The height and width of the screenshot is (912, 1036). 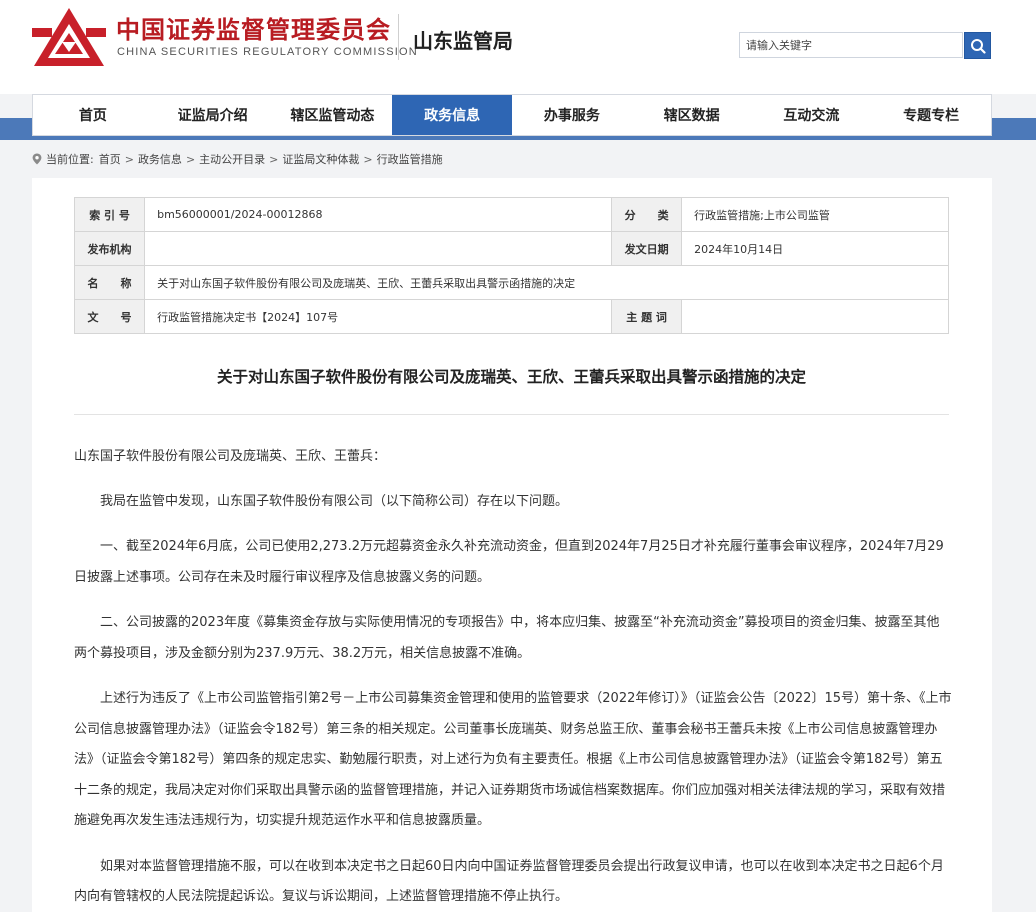 I want to click on search-input, so click(x=851, y=45).